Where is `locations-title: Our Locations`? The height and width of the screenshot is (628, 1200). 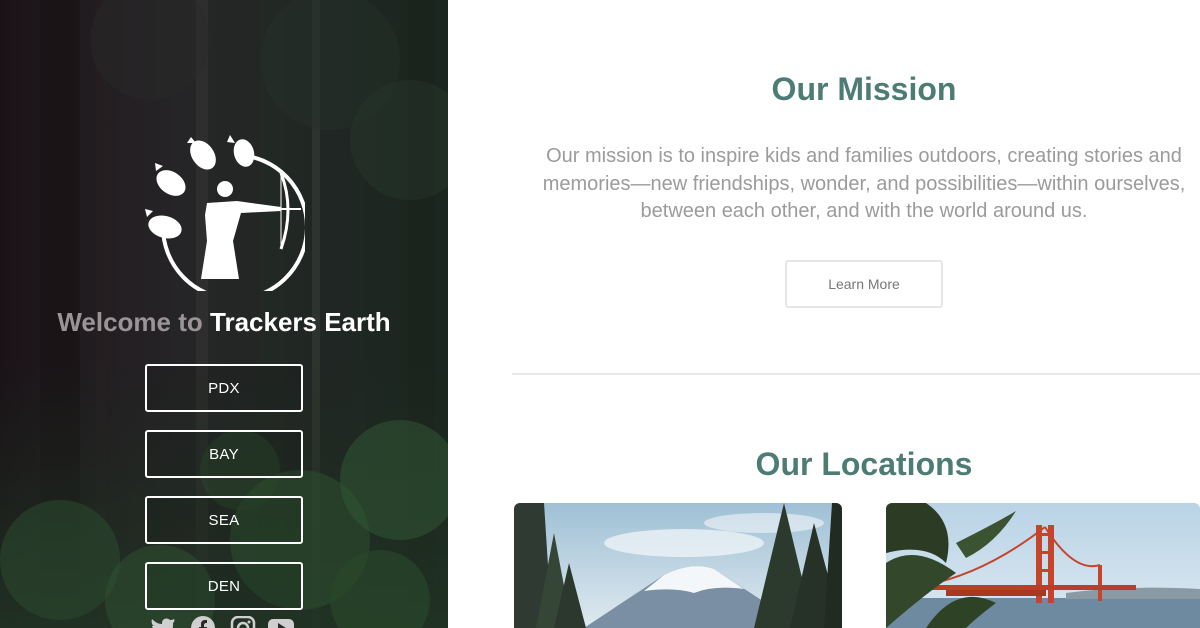
locations-title: Our Locations is located at coordinates (864, 464).